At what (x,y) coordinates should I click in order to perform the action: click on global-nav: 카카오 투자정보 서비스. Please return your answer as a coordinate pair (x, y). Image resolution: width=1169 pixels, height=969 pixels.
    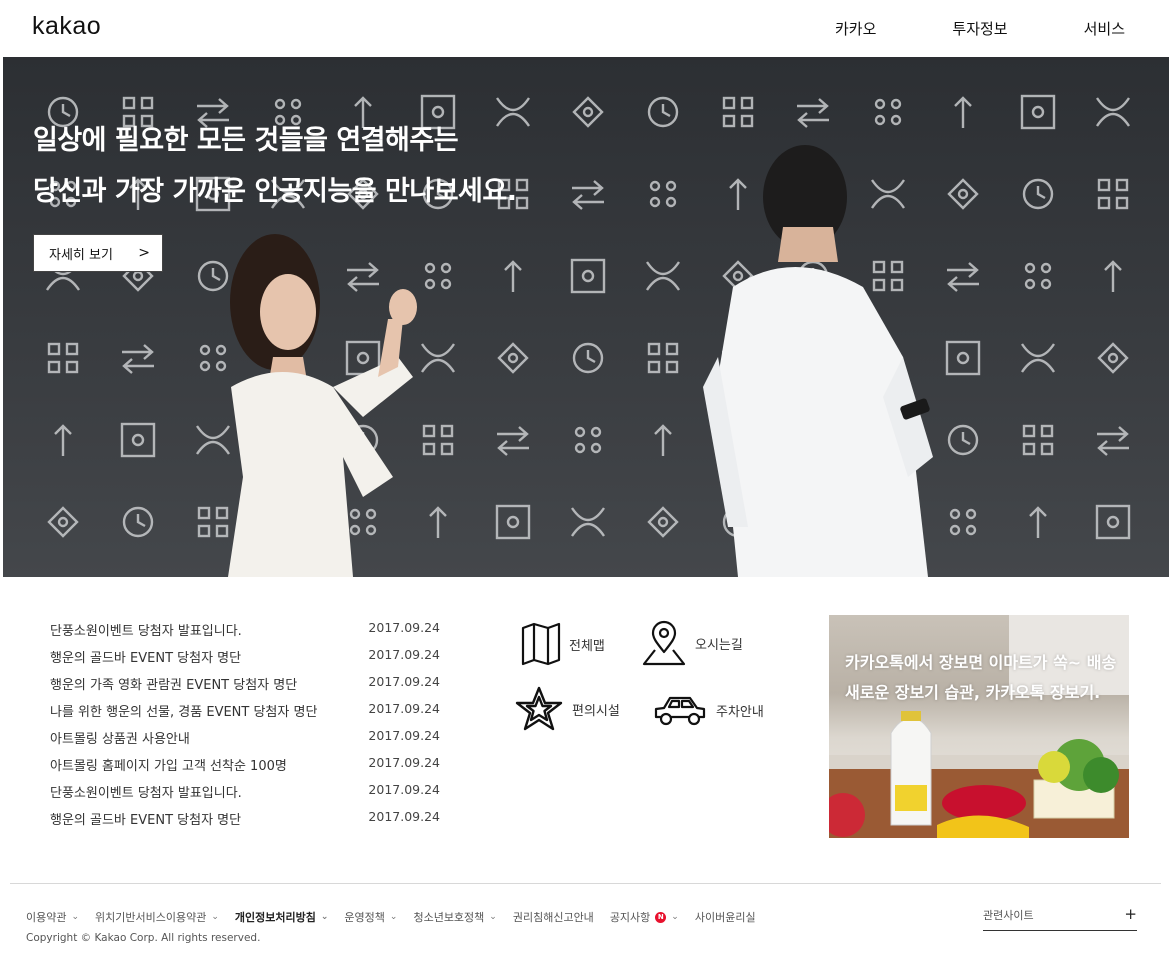
    Looking at the image, I should click on (980, 28).